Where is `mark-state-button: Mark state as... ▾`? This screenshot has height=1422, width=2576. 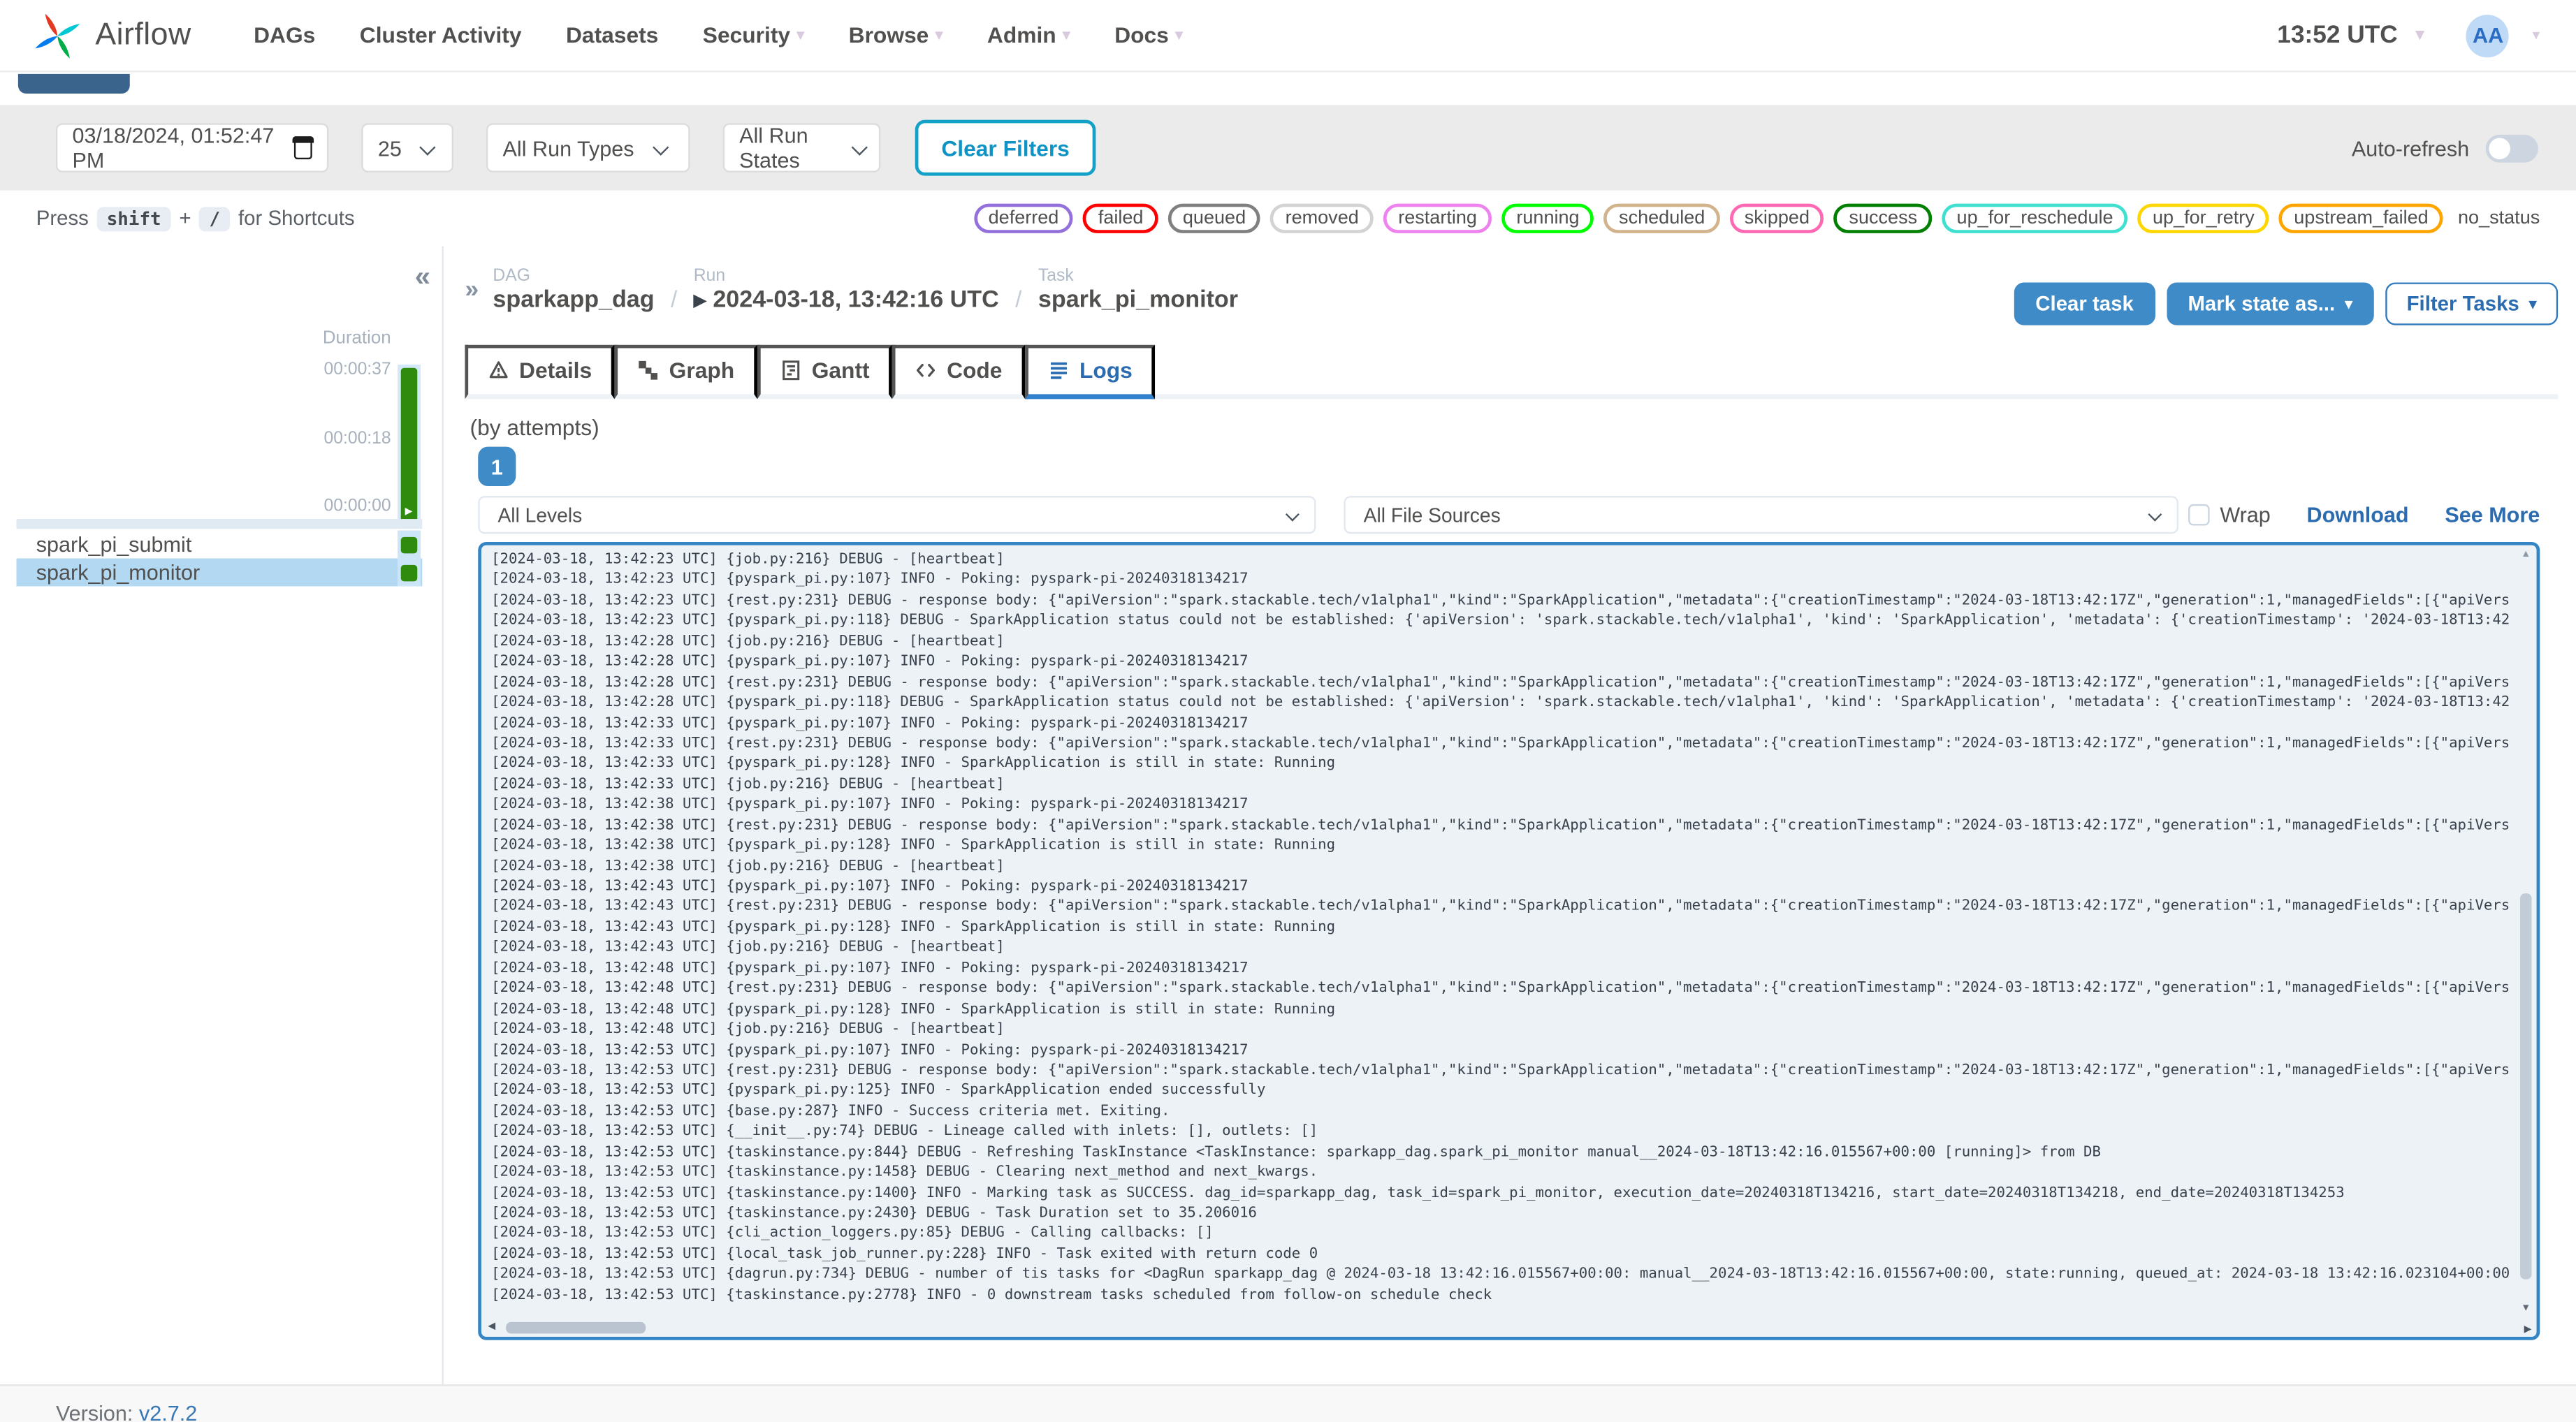 mark-state-button: Mark state as... ▾ is located at coordinates (2270, 303).